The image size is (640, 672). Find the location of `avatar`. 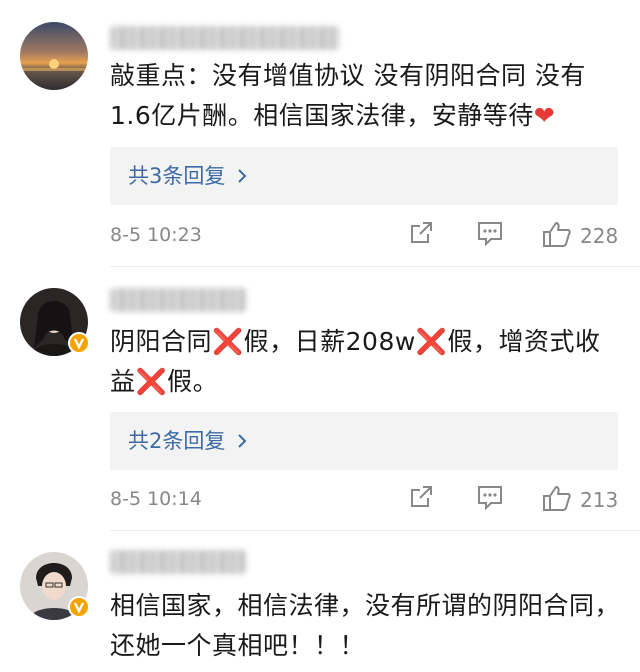

avatar is located at coordinates (54, 56).